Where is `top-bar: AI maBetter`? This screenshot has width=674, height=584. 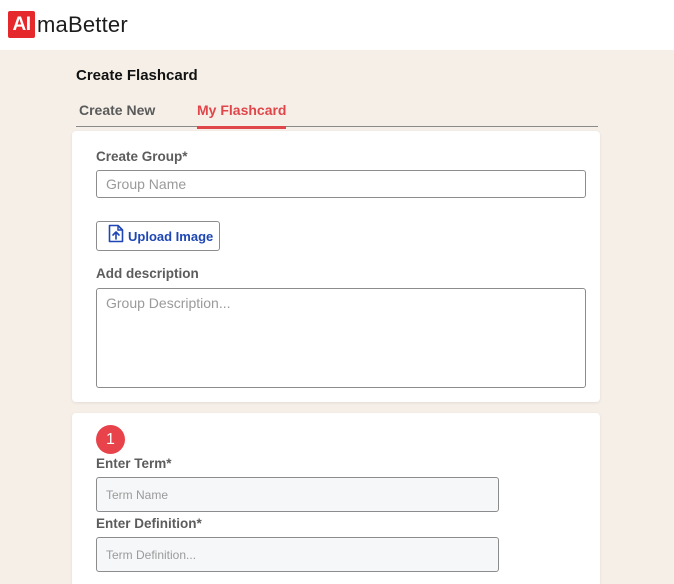 top-bar: AI maBetter is located at coordinates (337, 25).